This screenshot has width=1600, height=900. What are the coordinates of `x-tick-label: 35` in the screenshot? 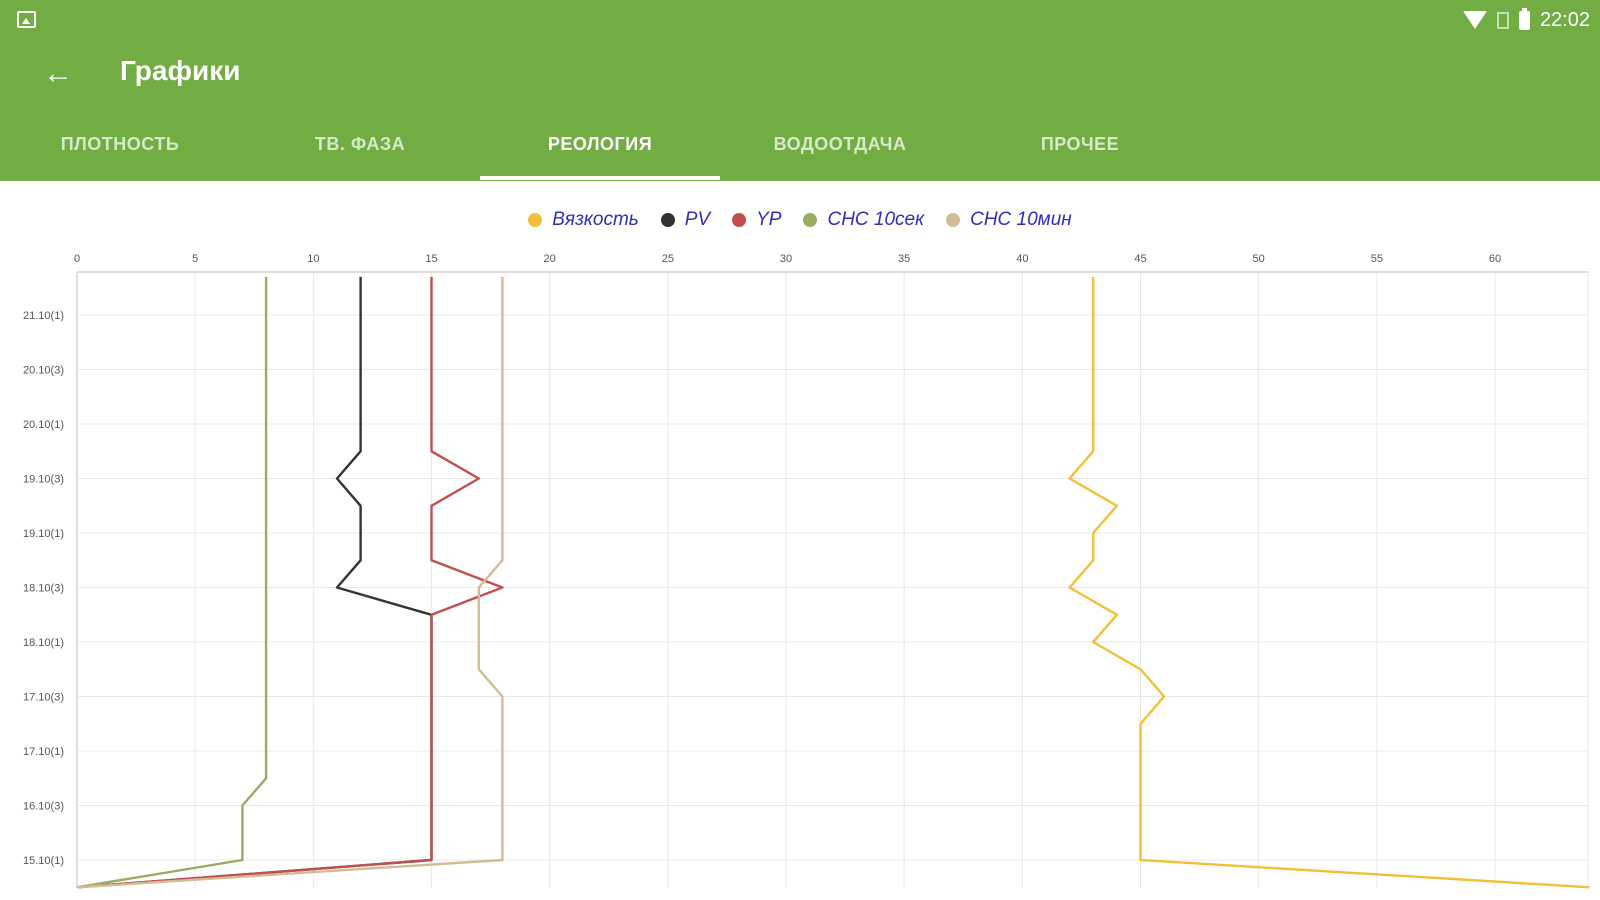 It's located at (904, 259).